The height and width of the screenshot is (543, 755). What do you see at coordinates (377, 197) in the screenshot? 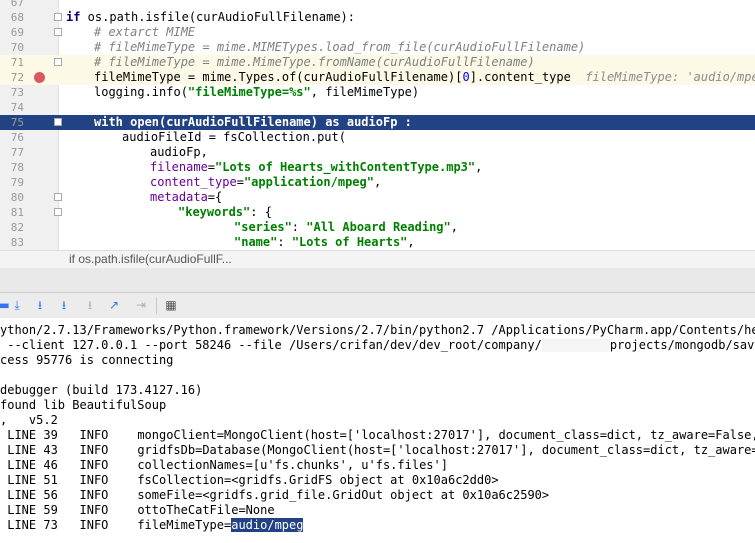
I see `code-line: 80 metadata={` at bounding box center [377, 197].